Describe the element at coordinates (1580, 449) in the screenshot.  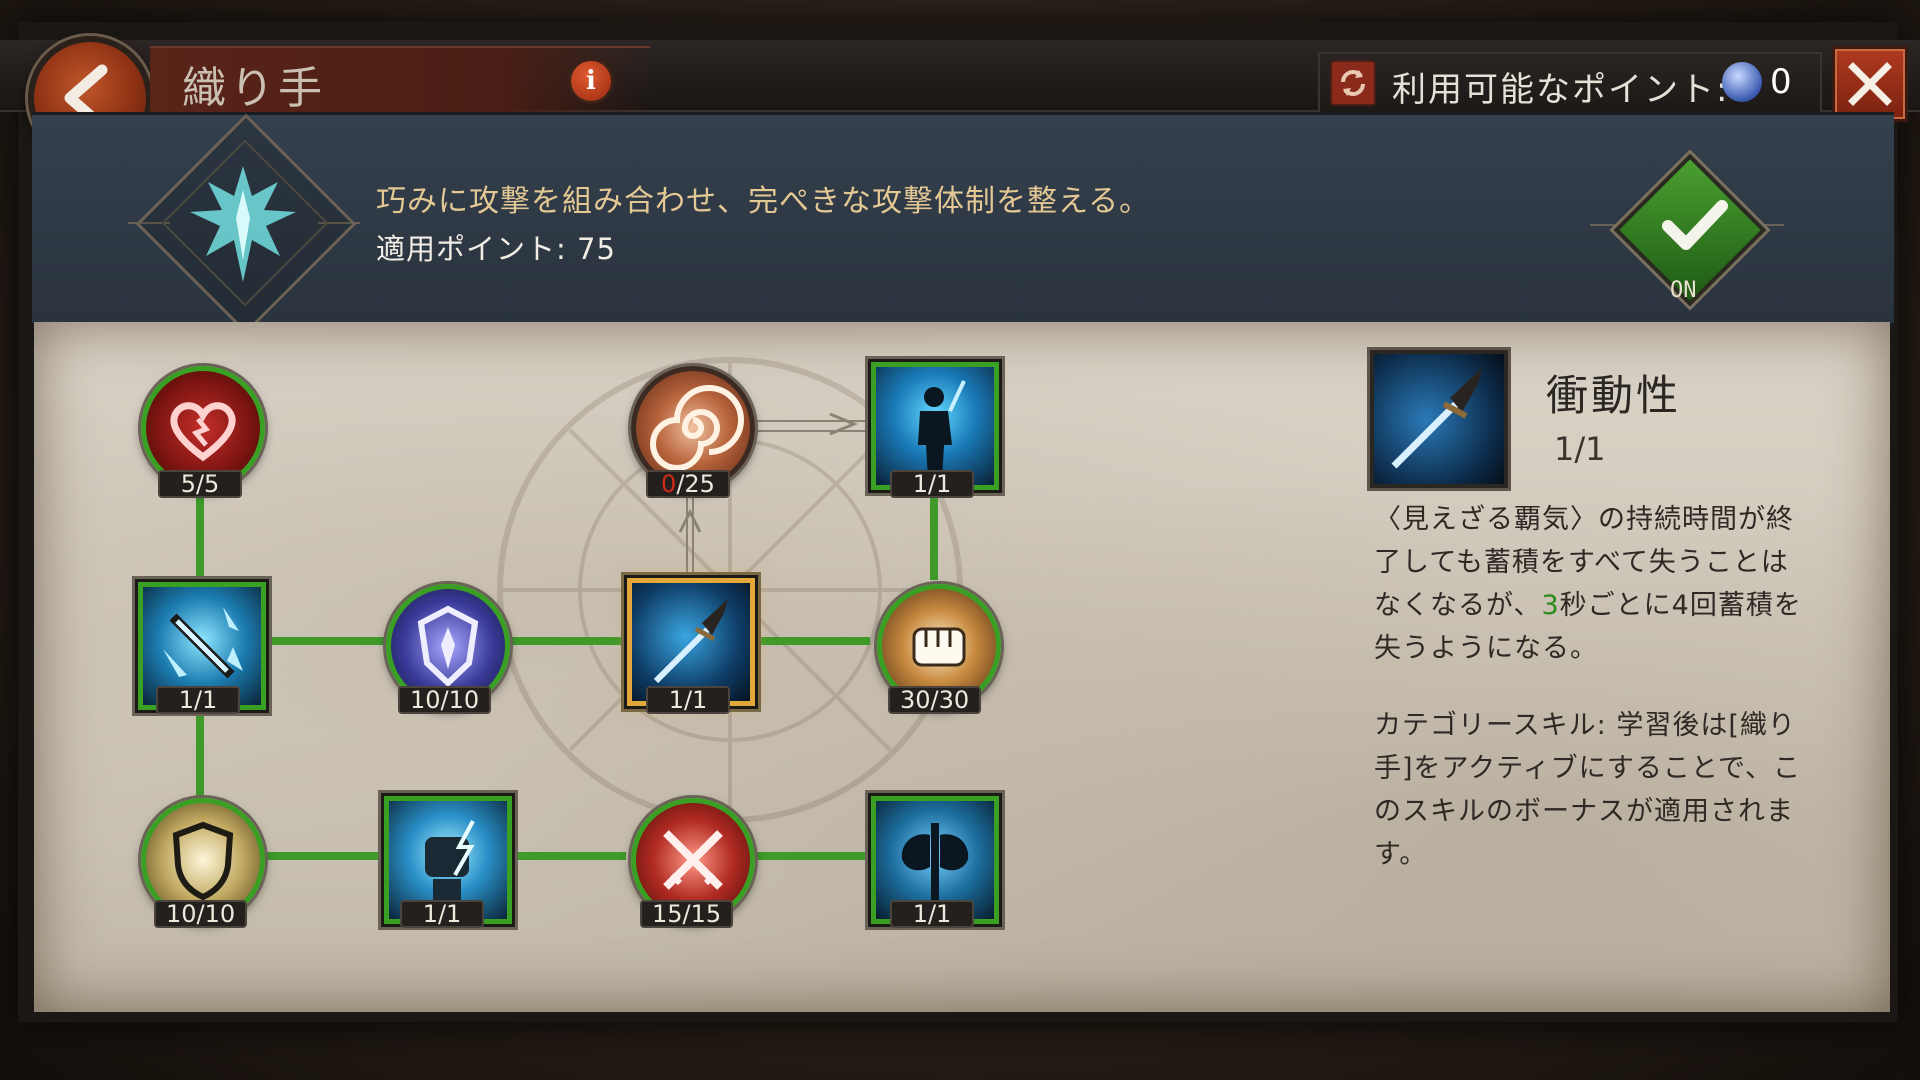
I see `selected-skill-level: 1/1` at that location.